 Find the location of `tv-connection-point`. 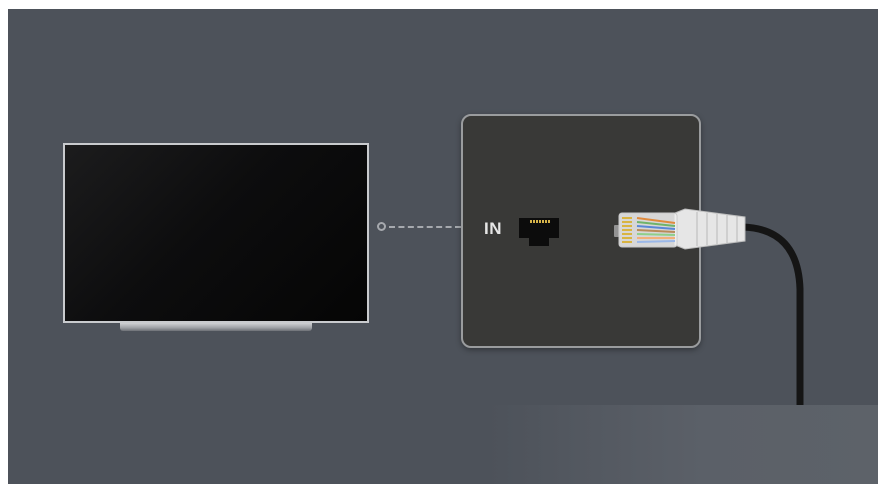

tv-connection-point is located at coordinates (381, 226).